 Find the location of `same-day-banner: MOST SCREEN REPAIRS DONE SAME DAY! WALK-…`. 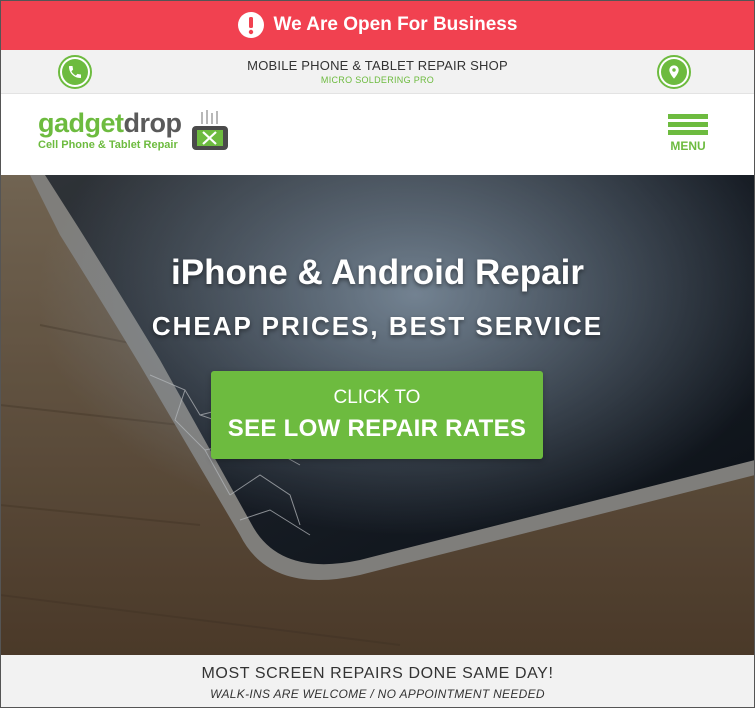

same-day-banner: MOST SCREEN REPAIRS DONE SAME DAY! WALK-… is located at coordinates (377, 681).